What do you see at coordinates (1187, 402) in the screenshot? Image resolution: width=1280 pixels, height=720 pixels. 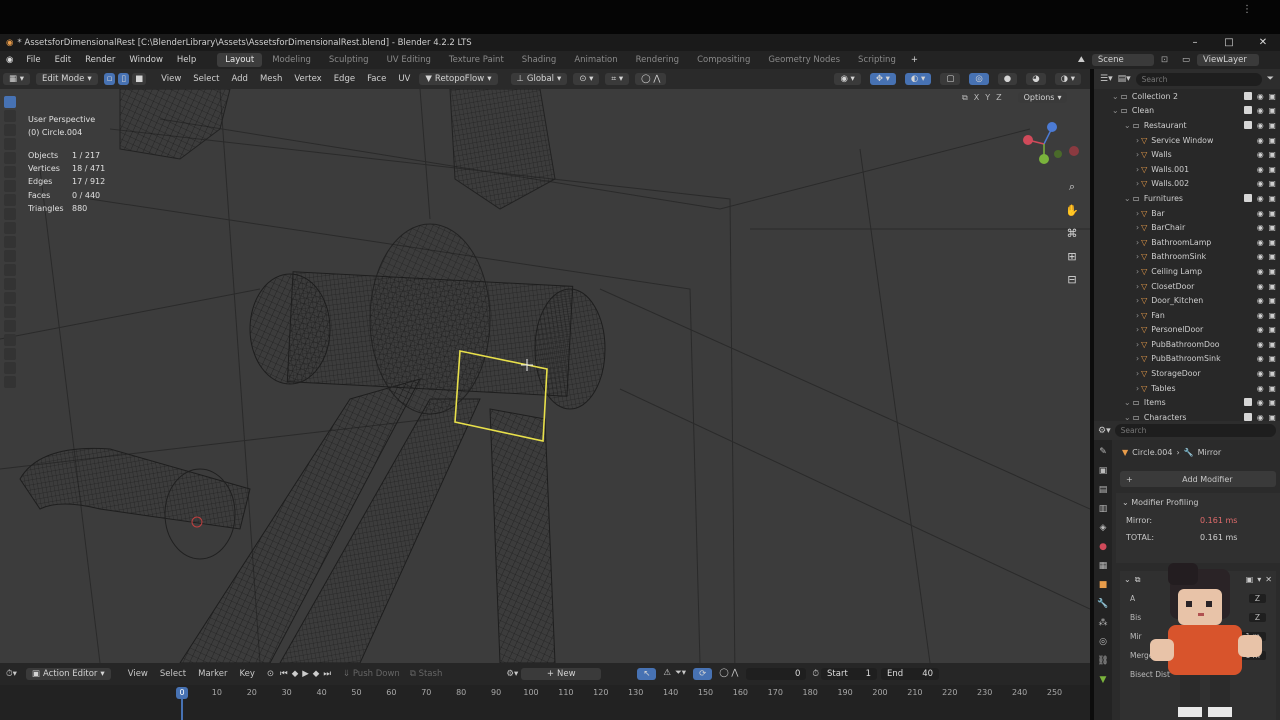 I see `outliner-item: ⌄ ▭ Items ◉ ▣` at bounding box center [1187, 402].